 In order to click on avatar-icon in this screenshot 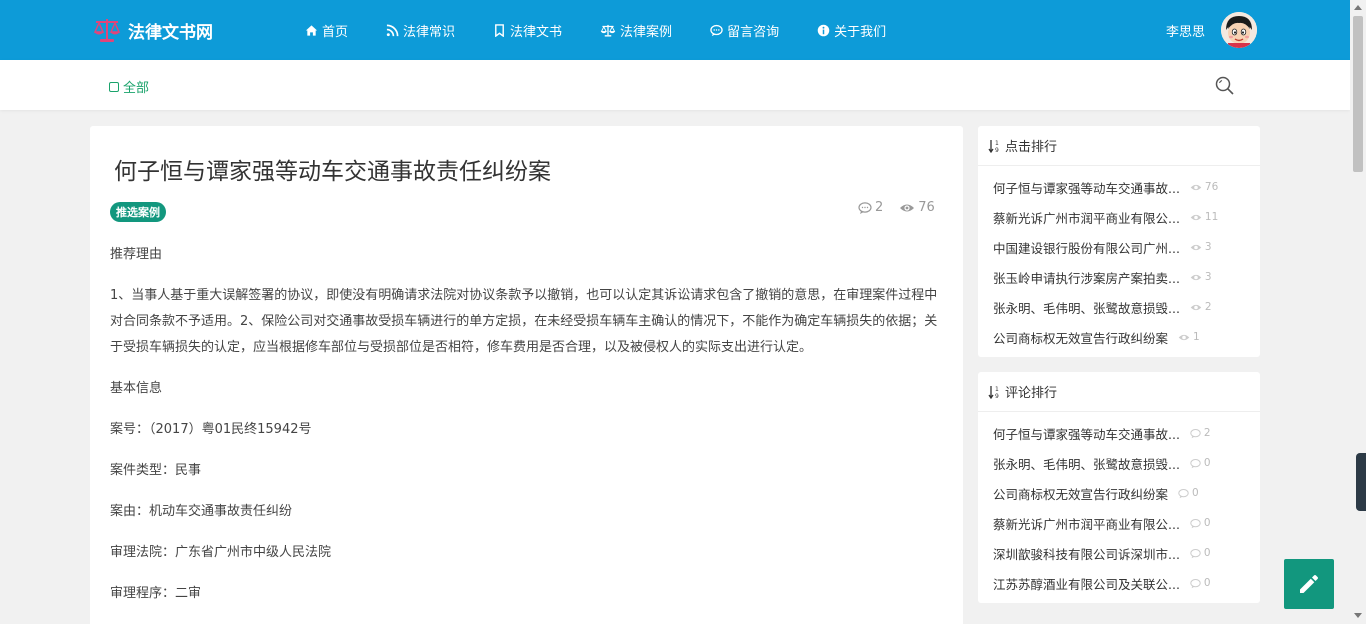, I will do `click(1239, 30)`.